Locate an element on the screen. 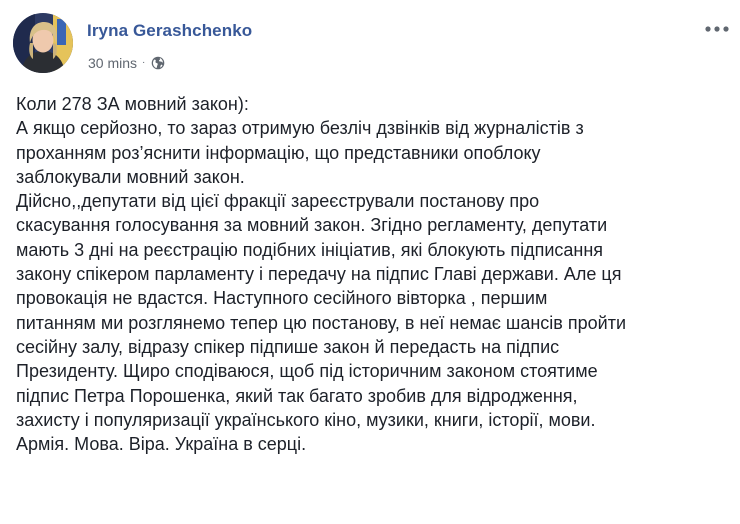 Image resolution: width=740 pixels, height=524 pixels. post-text-line: заблокували мовний закон. is located at coordinates (130, 176).